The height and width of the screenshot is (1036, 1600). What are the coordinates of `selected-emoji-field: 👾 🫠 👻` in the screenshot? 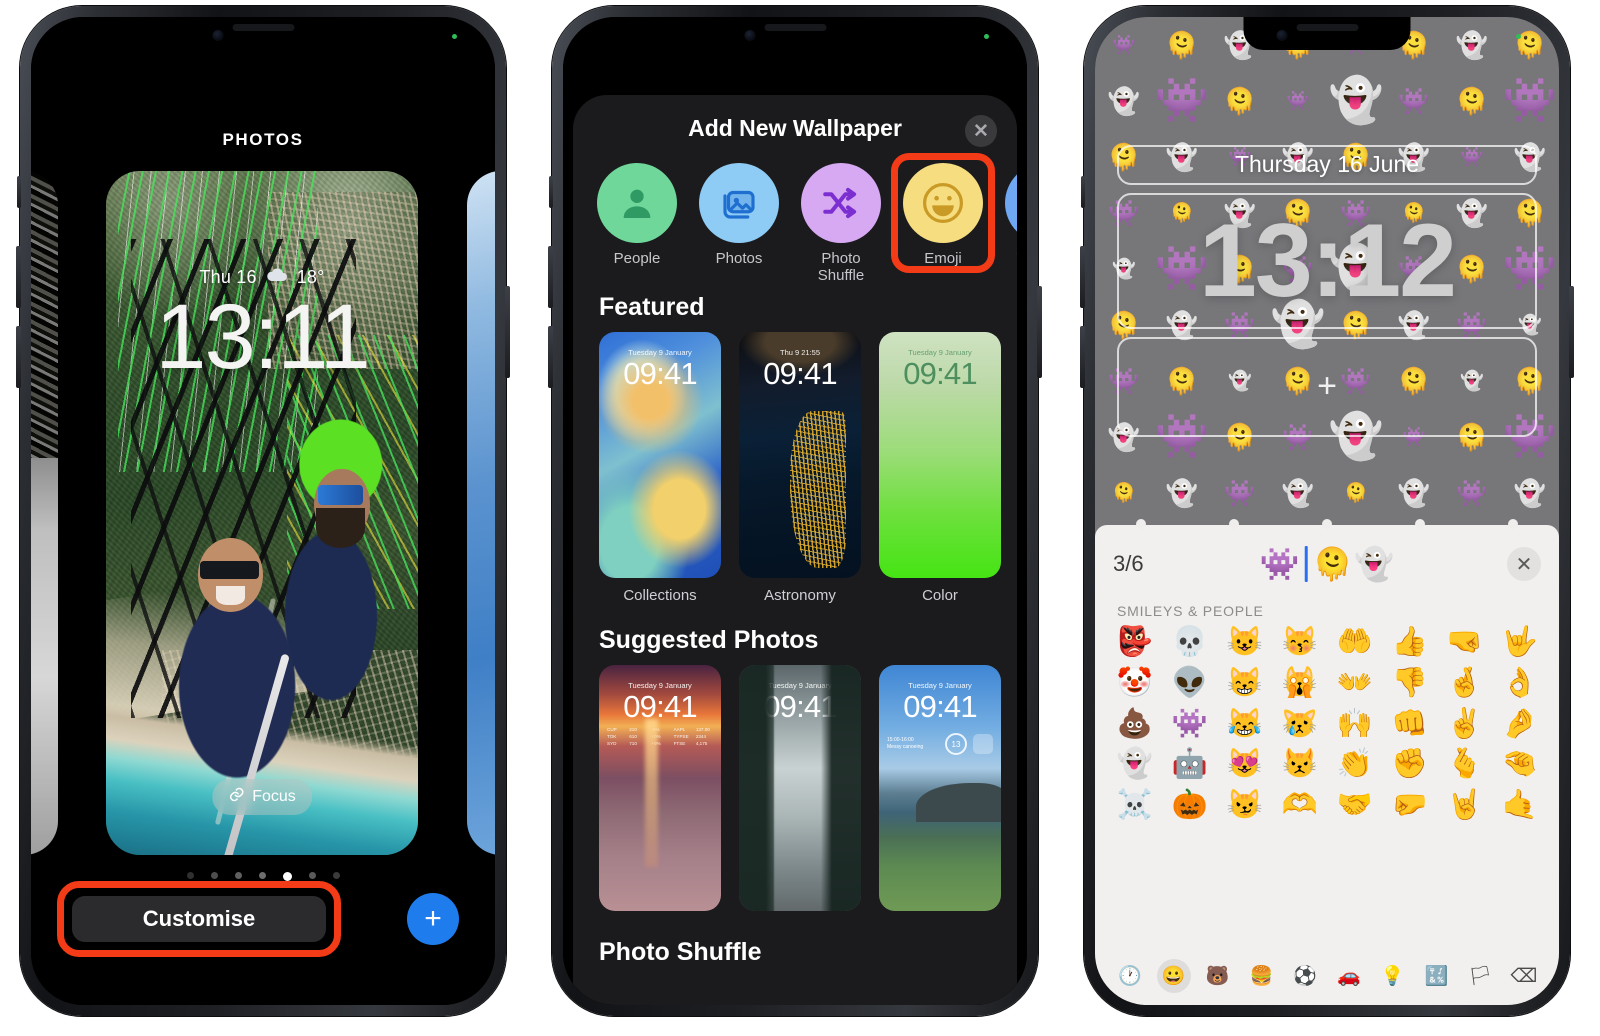 It's located at (1327, 564).